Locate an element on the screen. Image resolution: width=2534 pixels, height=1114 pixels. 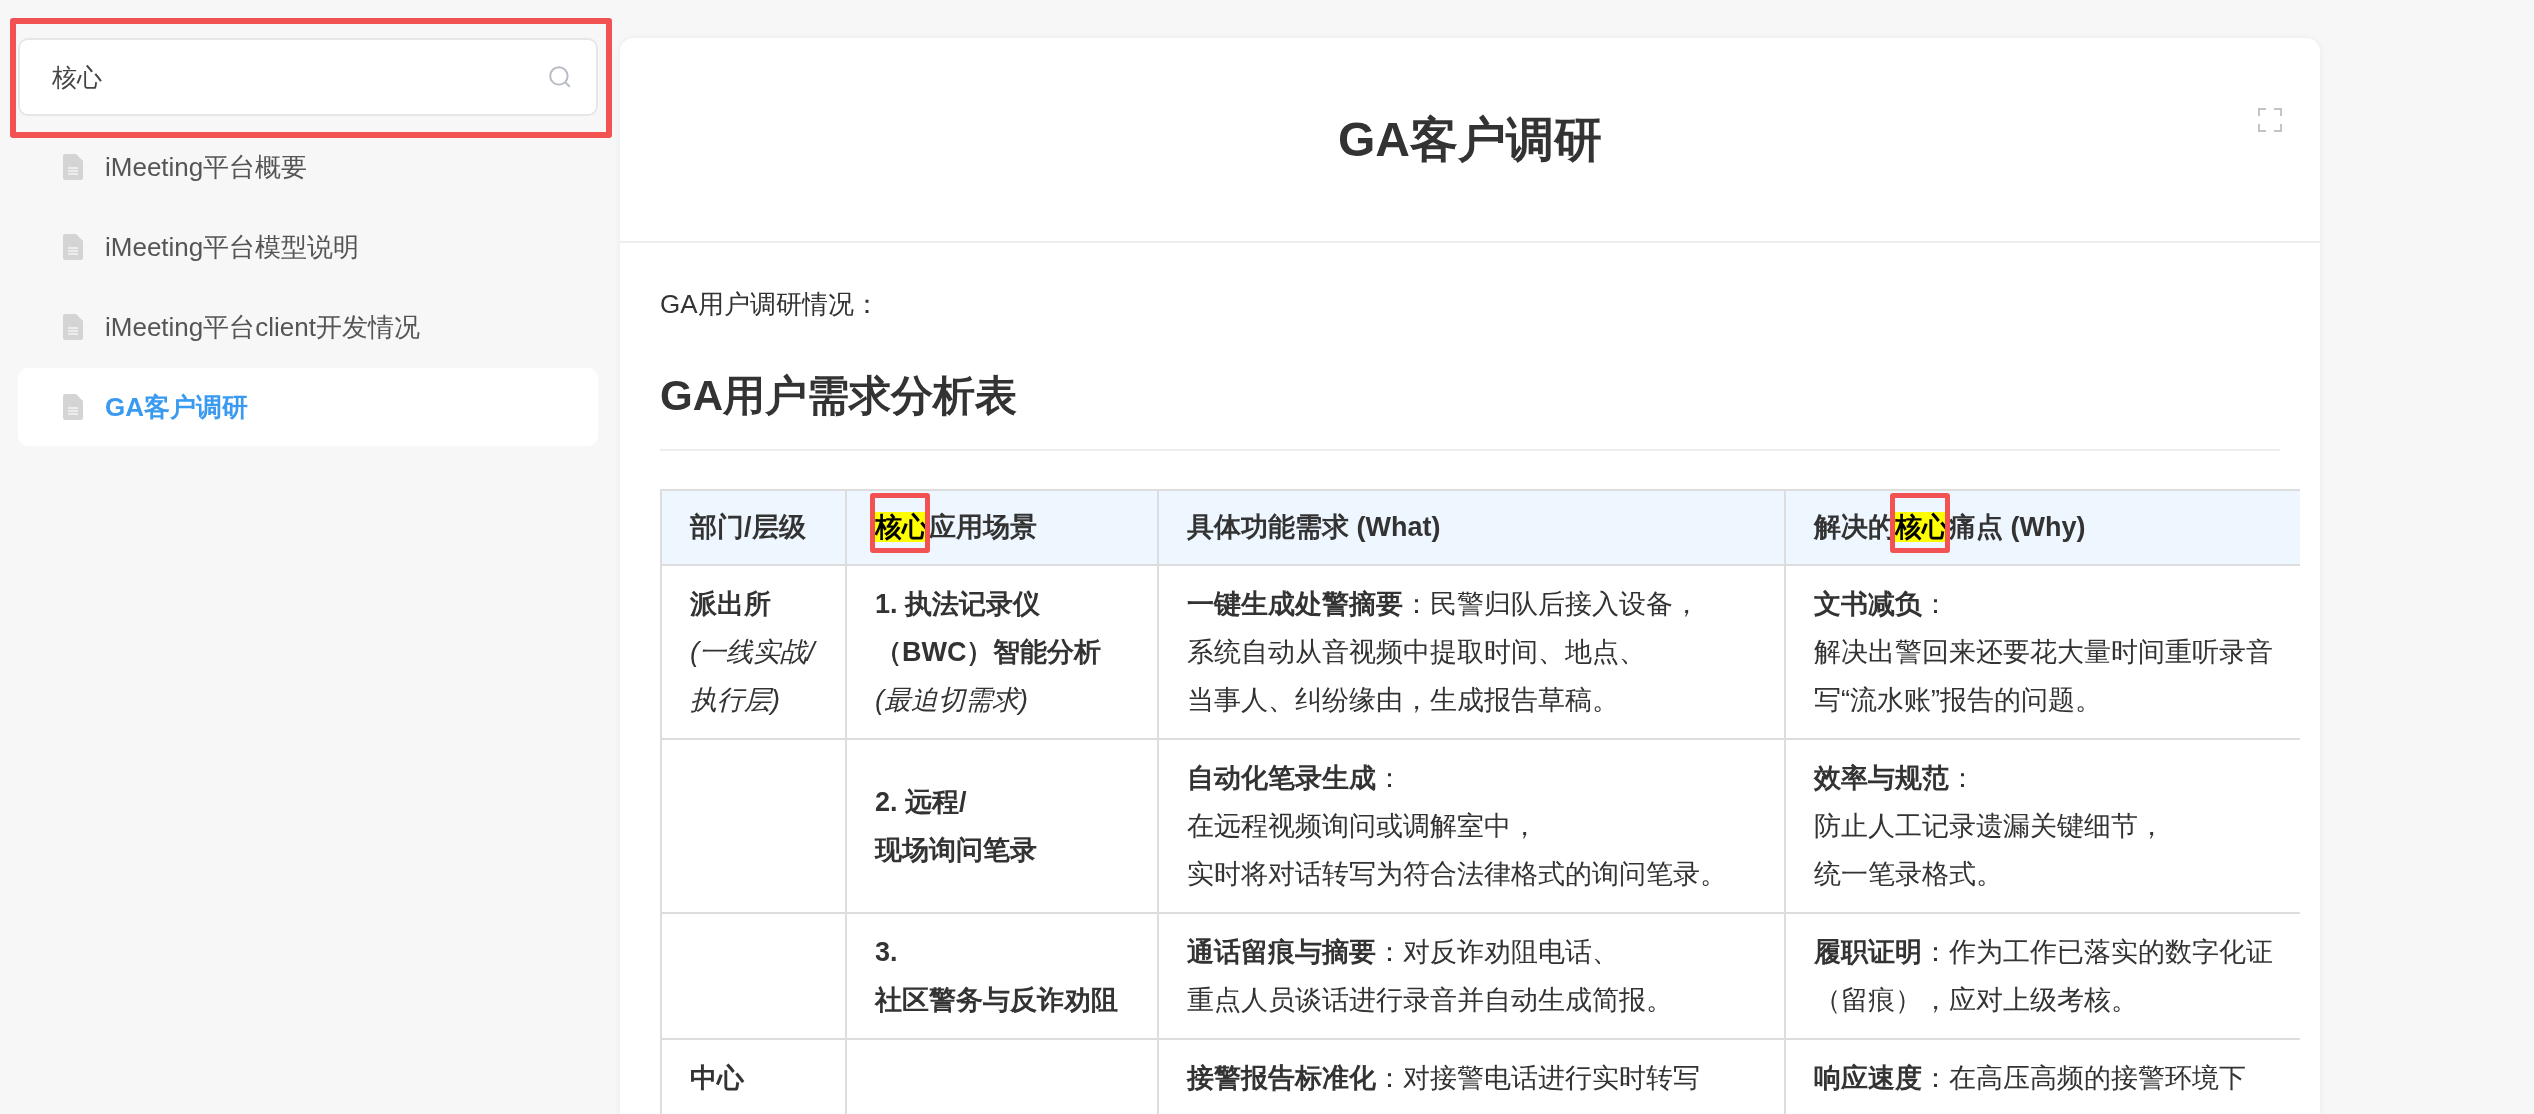
cell-text: 自动化笔录生成： is located at coordinates (1295, 778).